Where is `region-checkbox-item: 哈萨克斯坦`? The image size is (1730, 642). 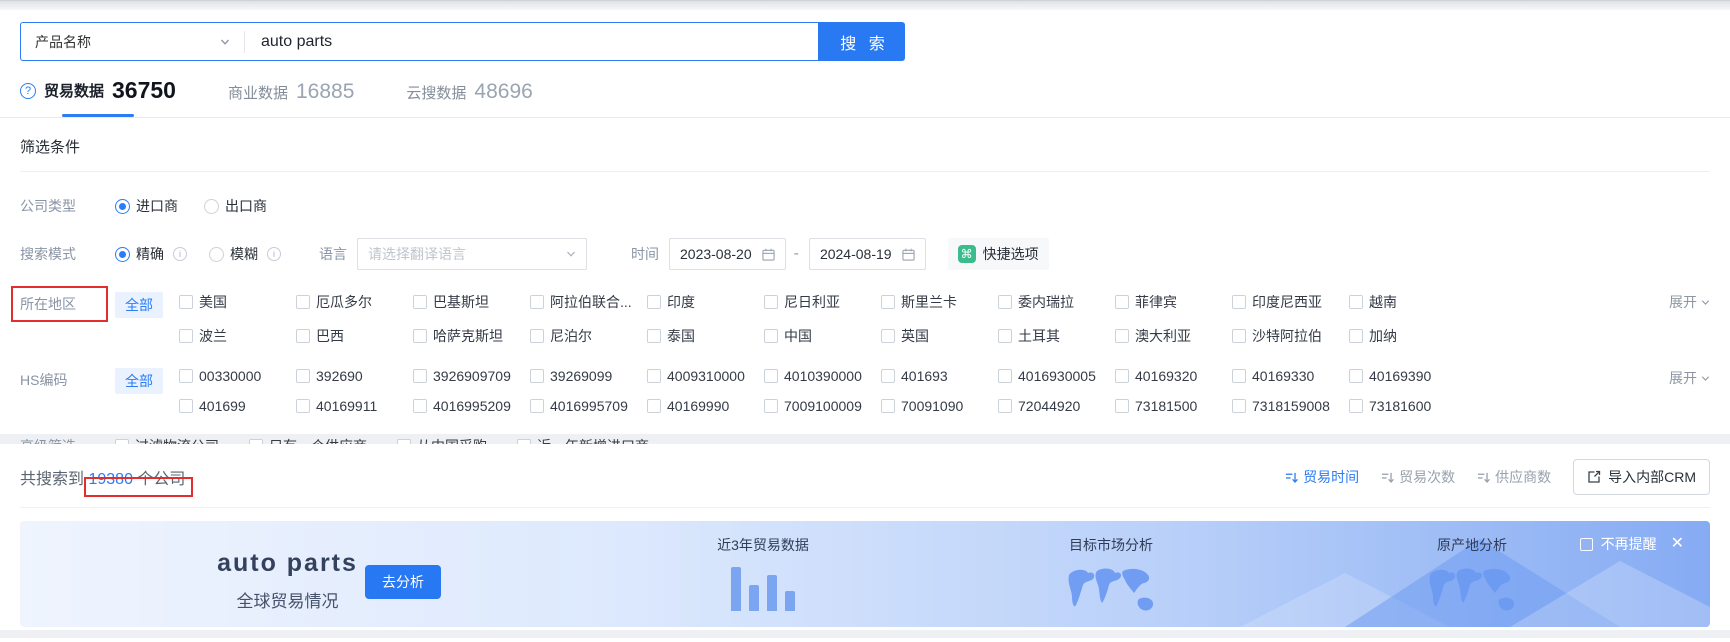 region-checkbox-item: 哈萨克斯坦 is located at coordinates (471, 336).